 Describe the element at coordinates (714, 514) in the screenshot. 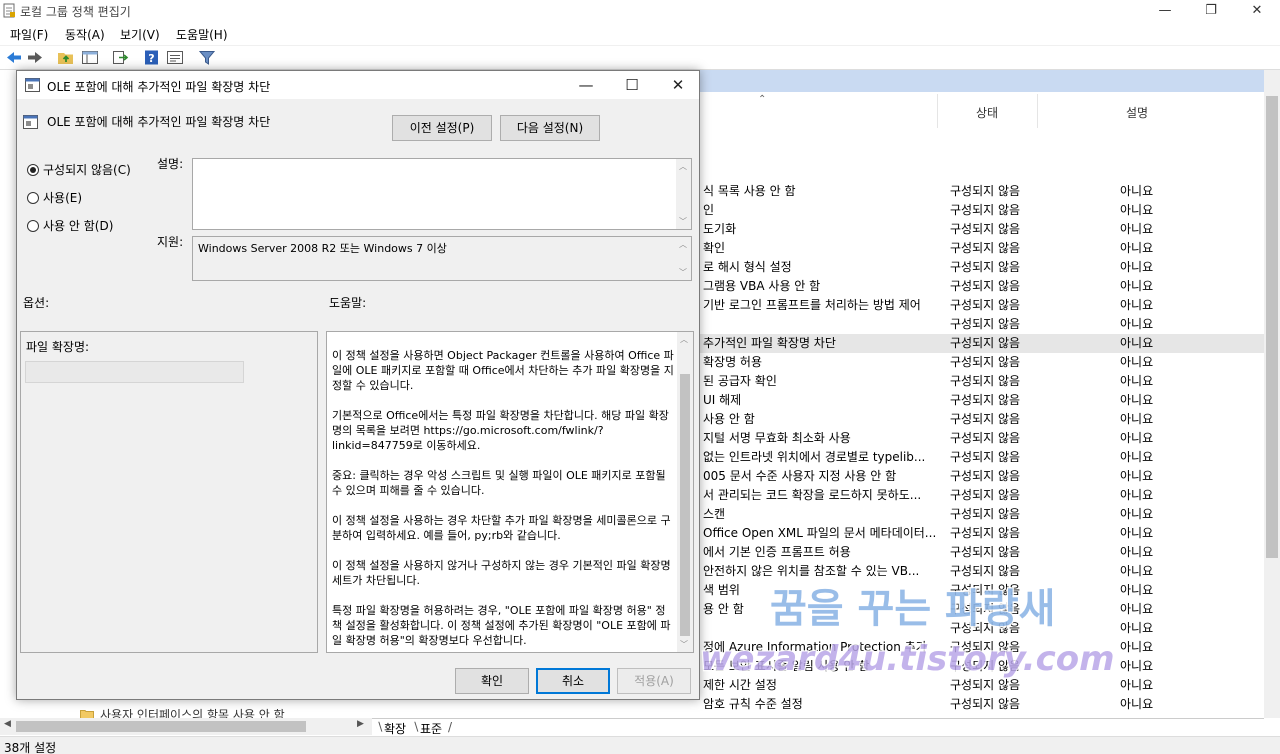

I see `setting-name-cell: 스캔` at that location.